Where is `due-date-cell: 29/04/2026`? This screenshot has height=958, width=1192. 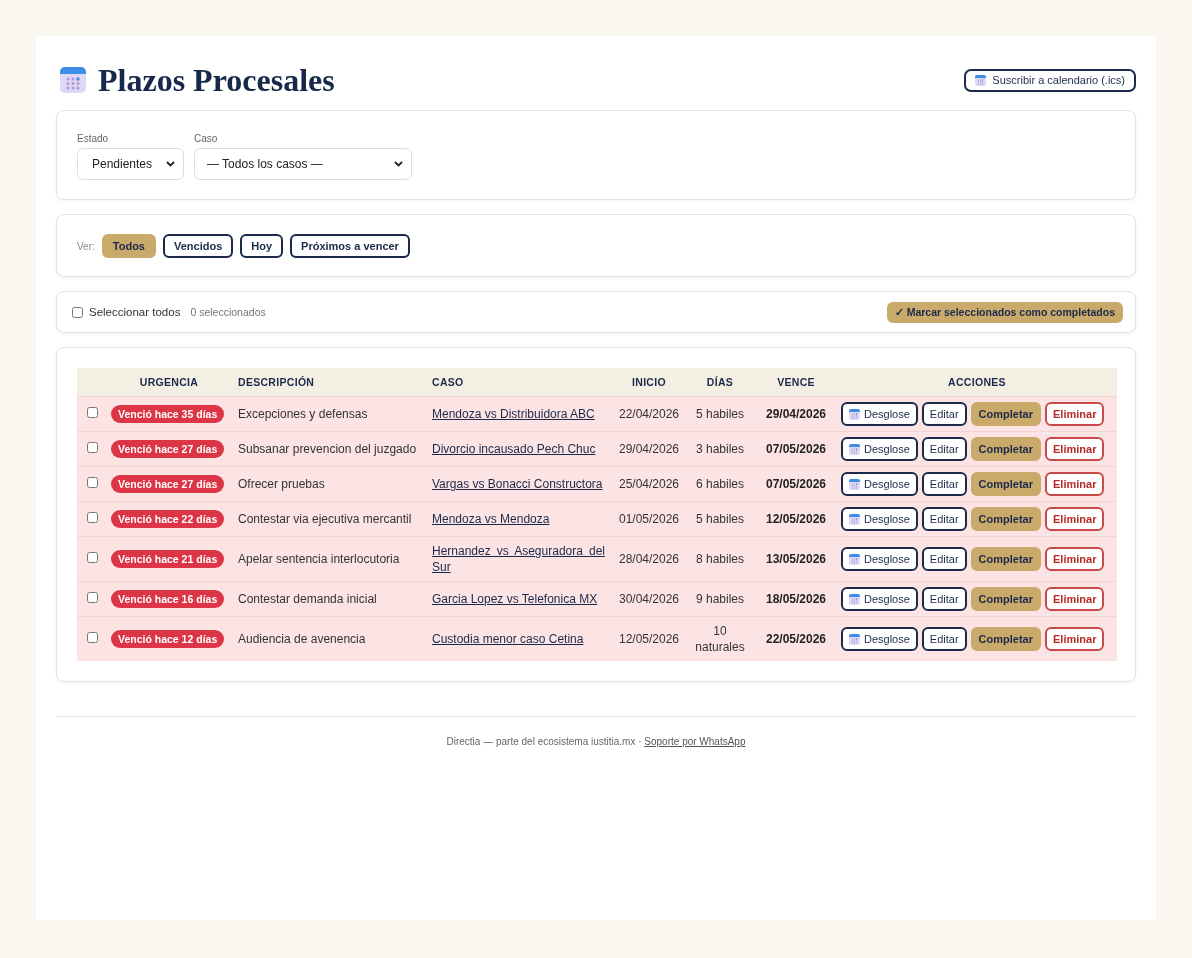
due-date-cell: 29/04/2026 is located at coordinates (796, 414).